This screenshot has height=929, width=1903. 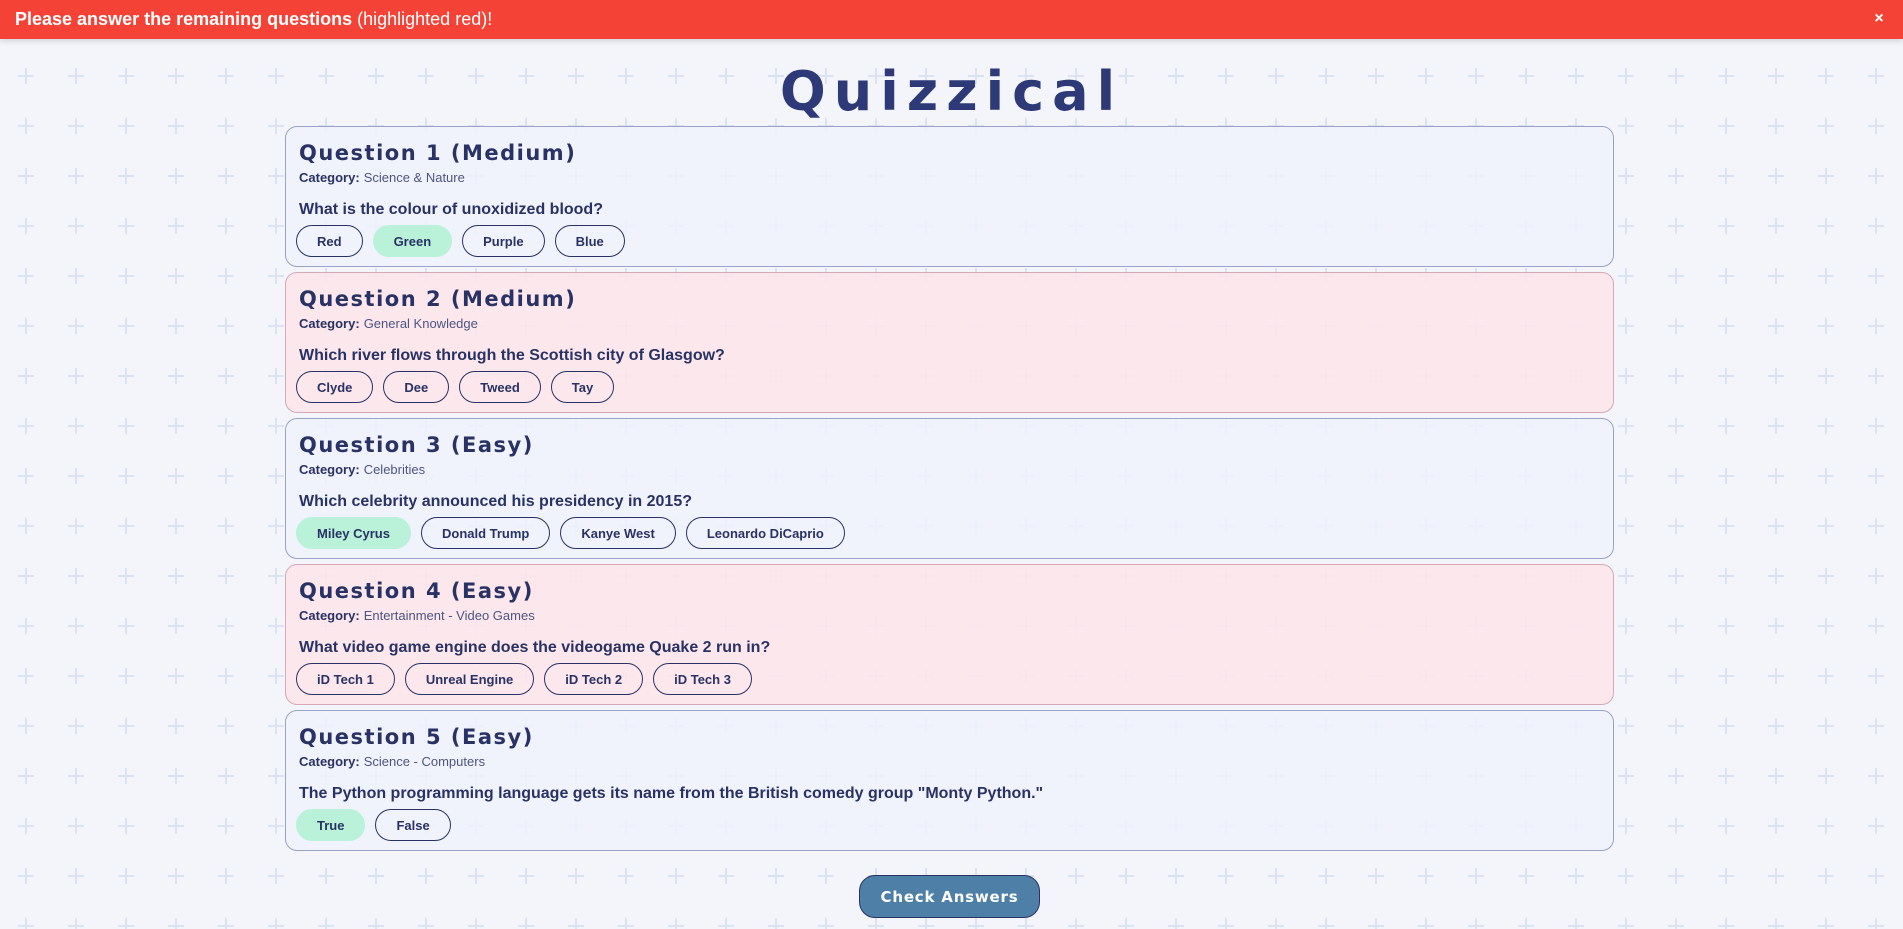 What do you see at coordinates (362, 469) in the screenshot?
I see `question-category: Category: Celebrities` at bounding box center [362, 469].